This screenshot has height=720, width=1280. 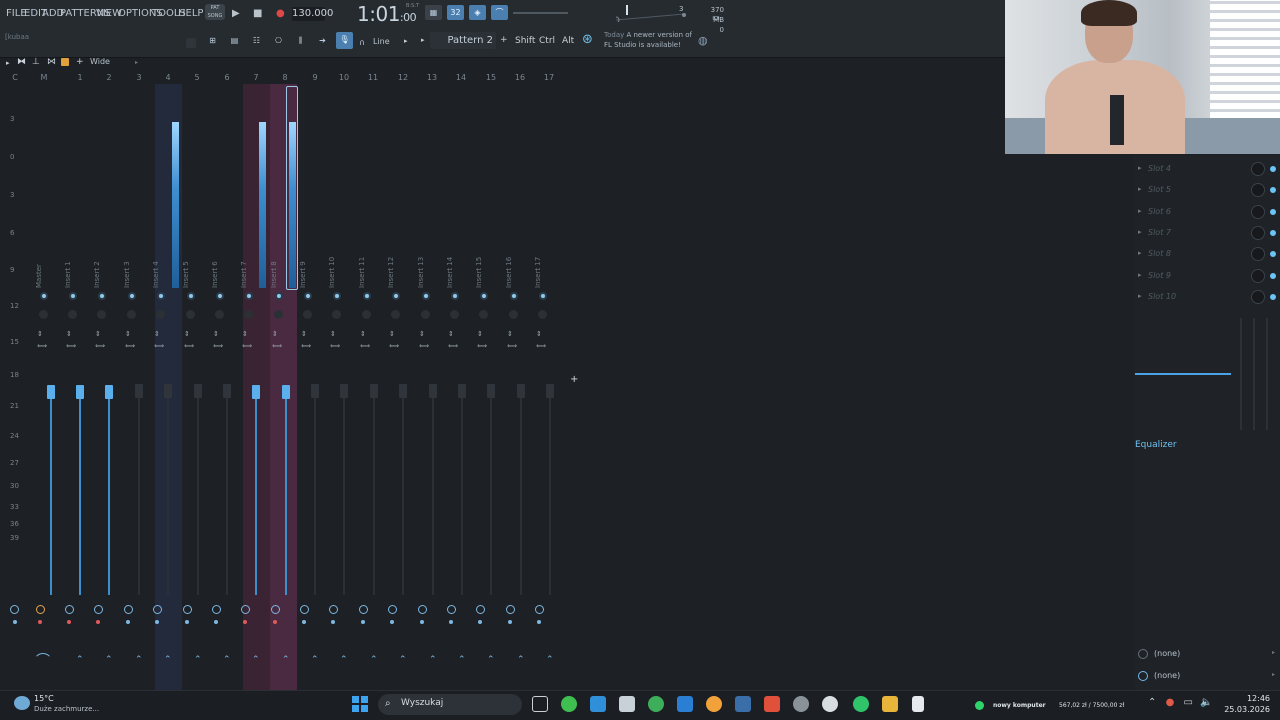 What do you see at coordinates (406, 41) in the screenshot?
I see `snap-dropdown-icon: ▸` at bounding box center [406, 41].